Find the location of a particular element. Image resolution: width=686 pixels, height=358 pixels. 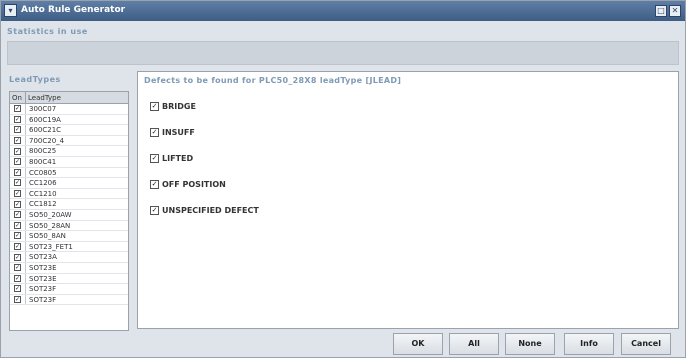

row-leadtype-name: SOT23_FET1 is located at coordinates (51, 246).